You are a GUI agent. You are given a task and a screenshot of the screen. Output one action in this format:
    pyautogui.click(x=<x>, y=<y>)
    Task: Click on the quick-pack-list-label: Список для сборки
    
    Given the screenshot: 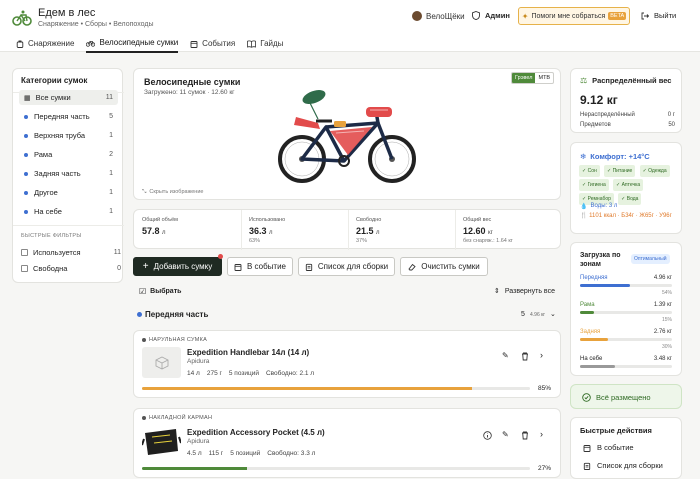 What is the action you would take?
    pyautogui.click(x=630, y=465)
    